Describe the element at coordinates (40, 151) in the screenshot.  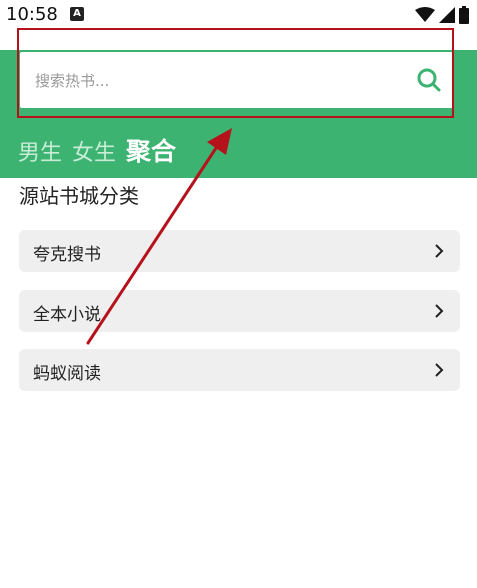
I see `tab-male: 男生` at that location.